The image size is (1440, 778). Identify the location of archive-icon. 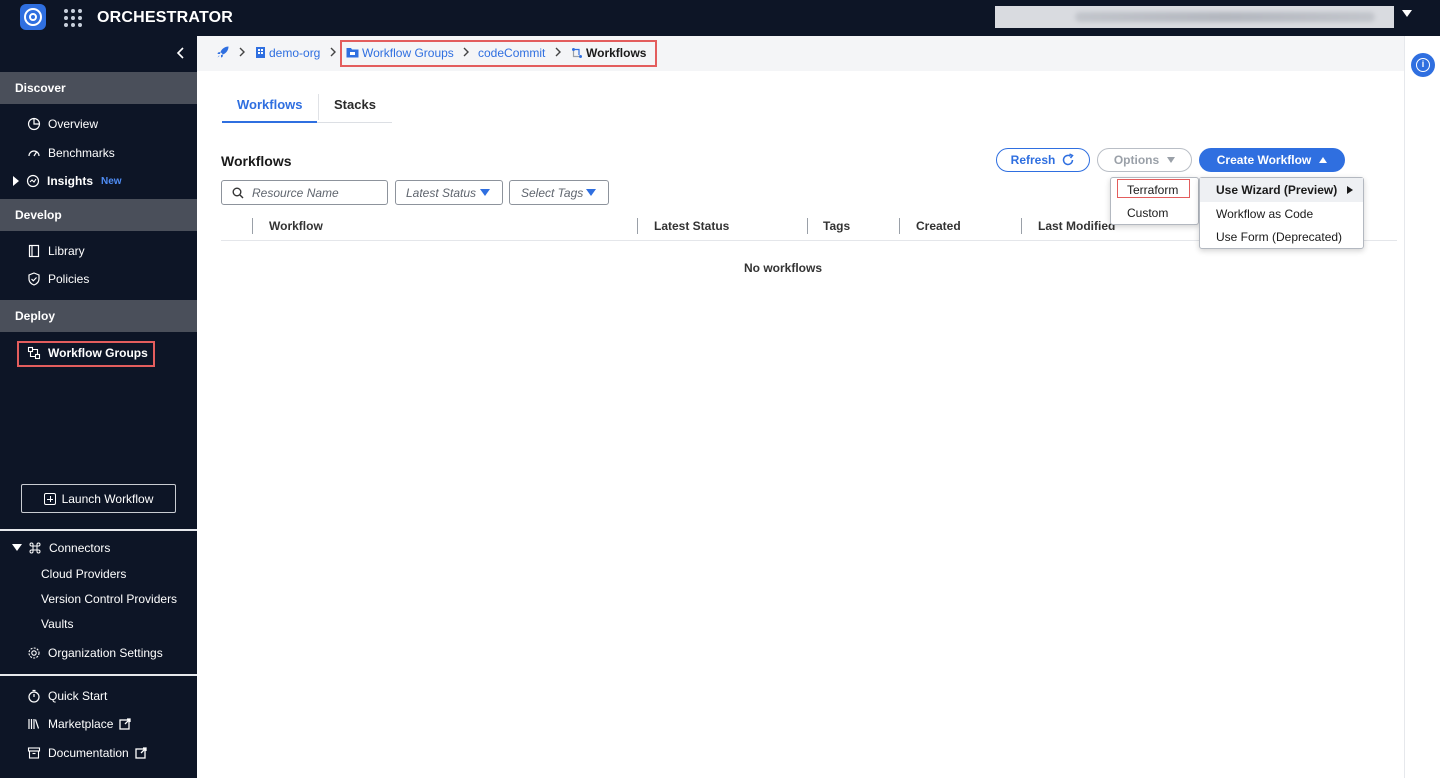
(34, 753).